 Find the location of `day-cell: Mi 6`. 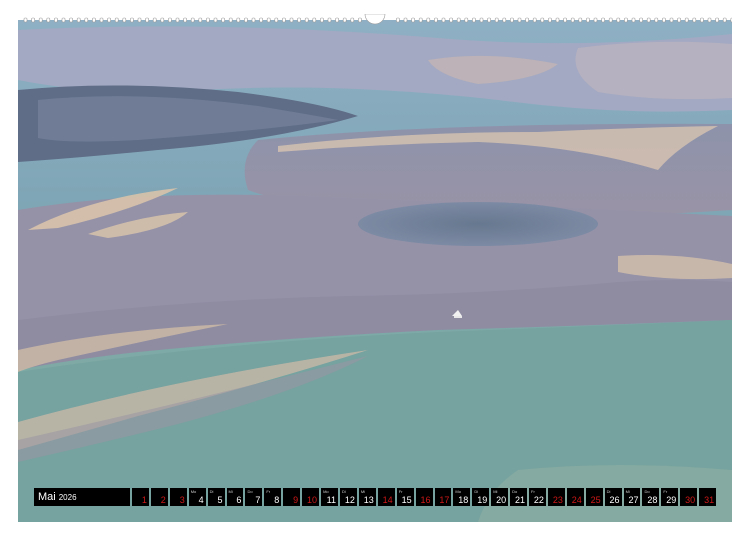

day-cell: Mi 6 is located at coordinates (235, 497).